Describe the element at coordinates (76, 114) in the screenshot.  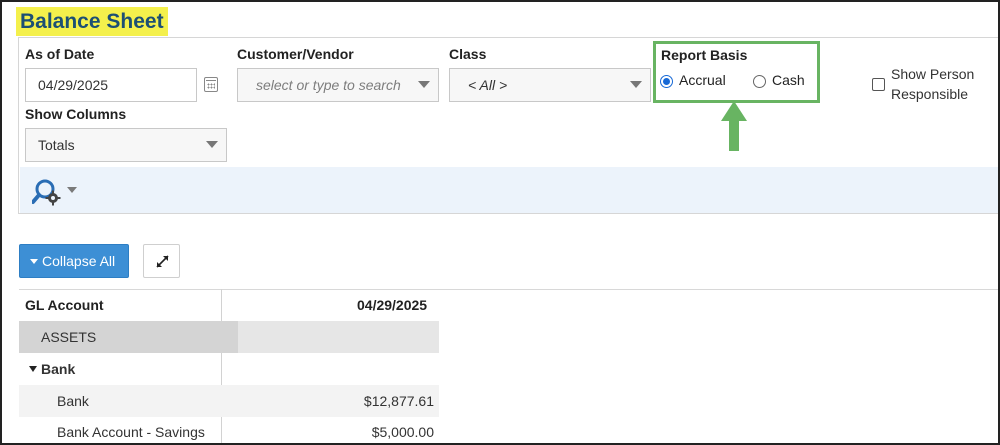
I see `show-columns-label: Show Columns` at that location.